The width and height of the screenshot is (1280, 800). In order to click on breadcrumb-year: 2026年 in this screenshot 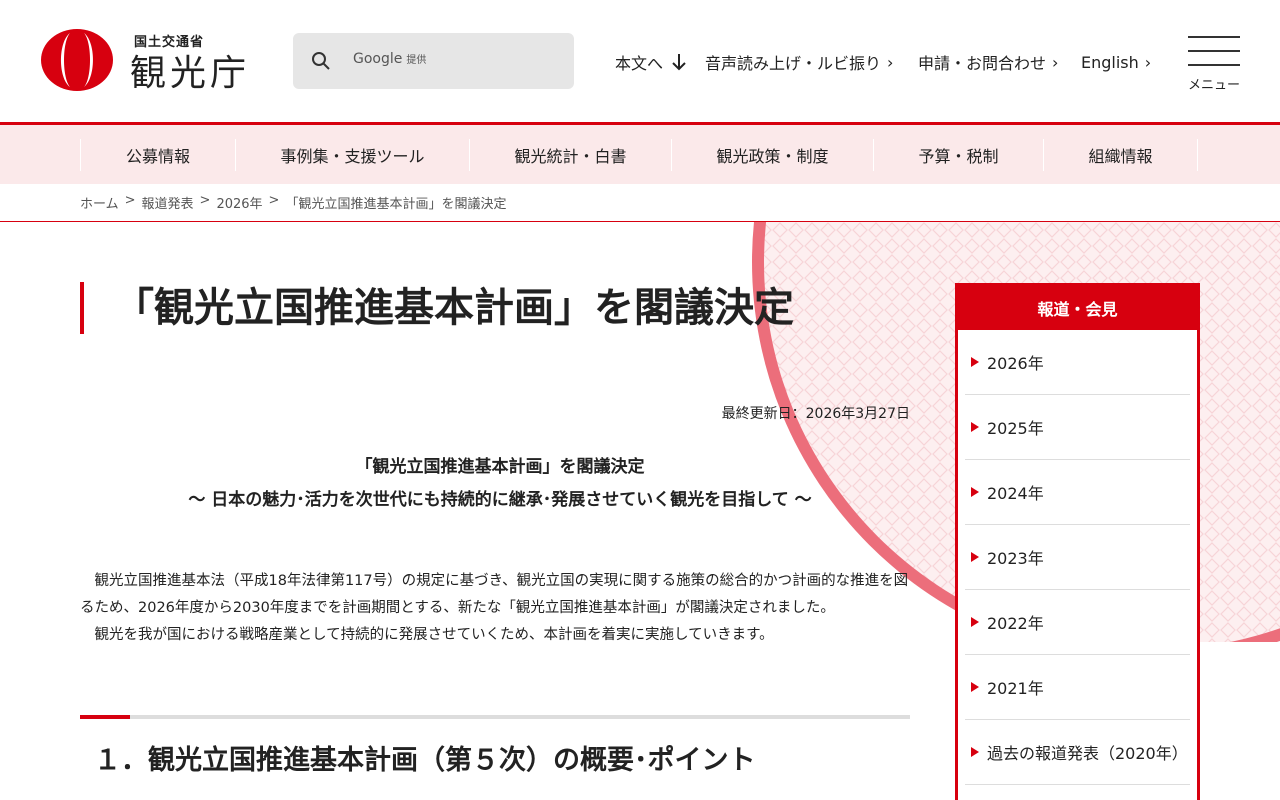, I will do `click(239, 202)`.